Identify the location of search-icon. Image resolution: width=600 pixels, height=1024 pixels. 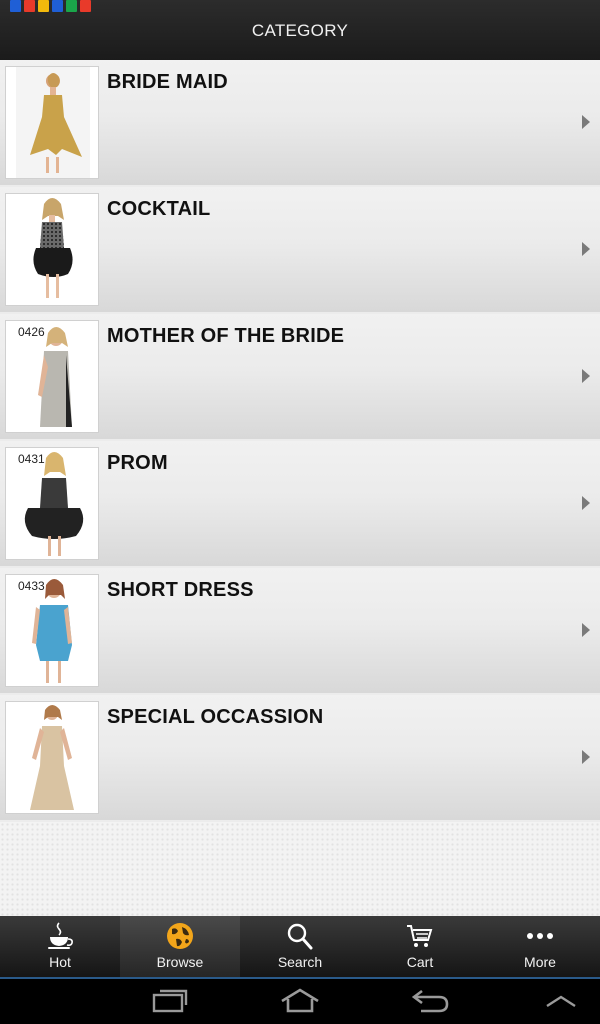
(300, 936).